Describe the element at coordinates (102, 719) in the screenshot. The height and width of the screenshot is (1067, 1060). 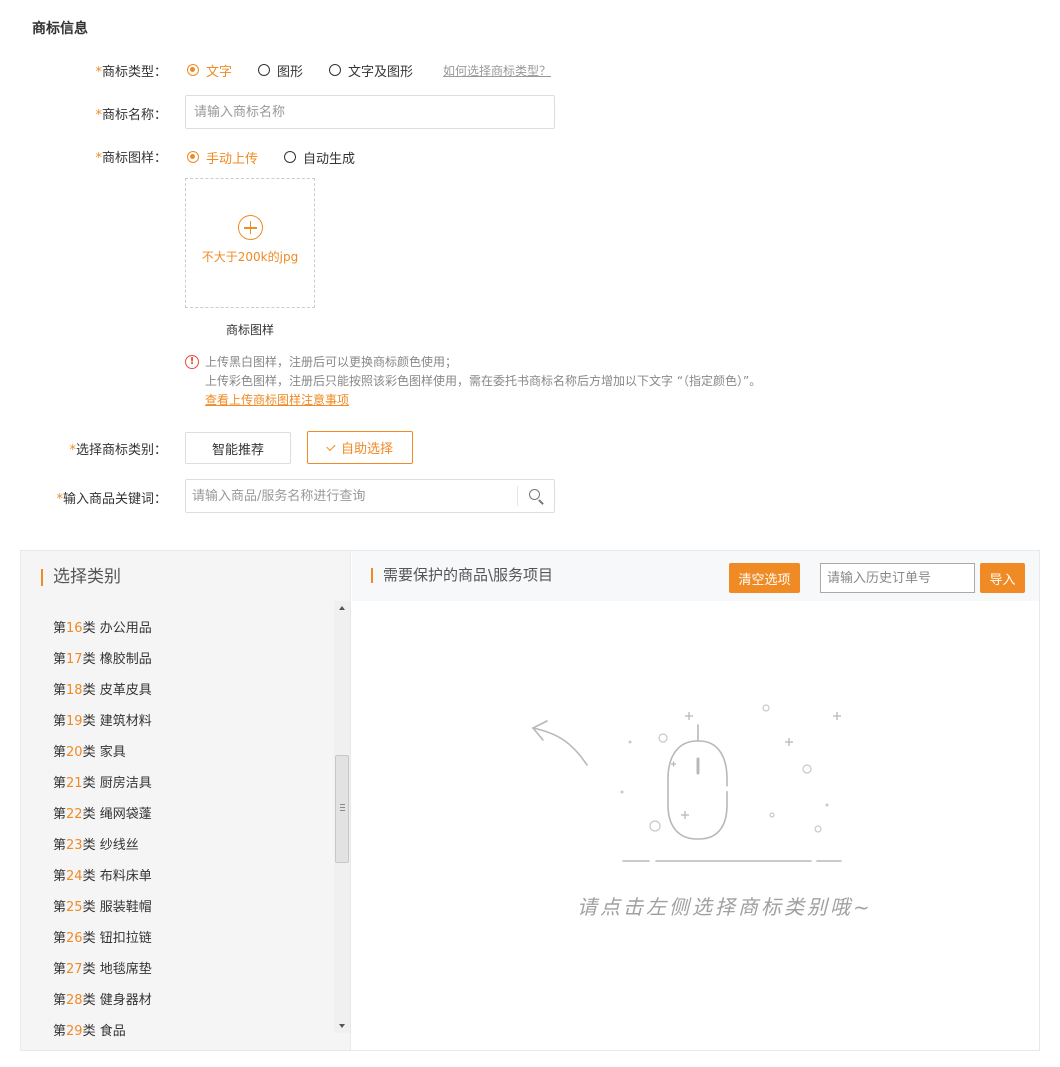
I see `category-item: 第19类 建筑材料` at that location.